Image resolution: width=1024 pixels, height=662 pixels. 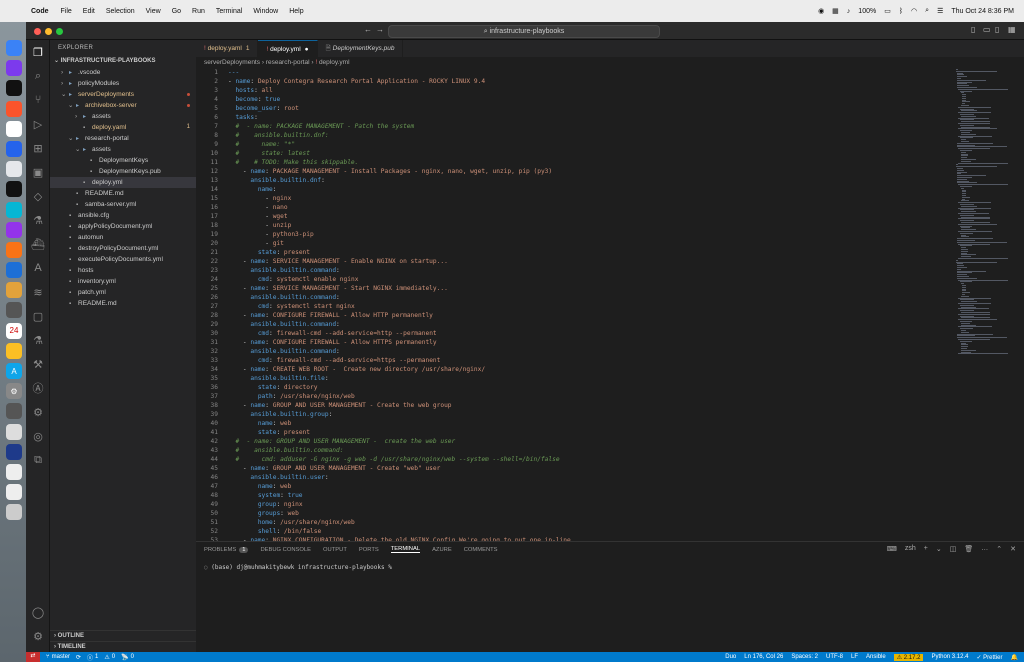 What do you see at coordinates (38, 364) in the screenshot?
I see `tools-icon: ⚒` at bounding box center [38, 364].